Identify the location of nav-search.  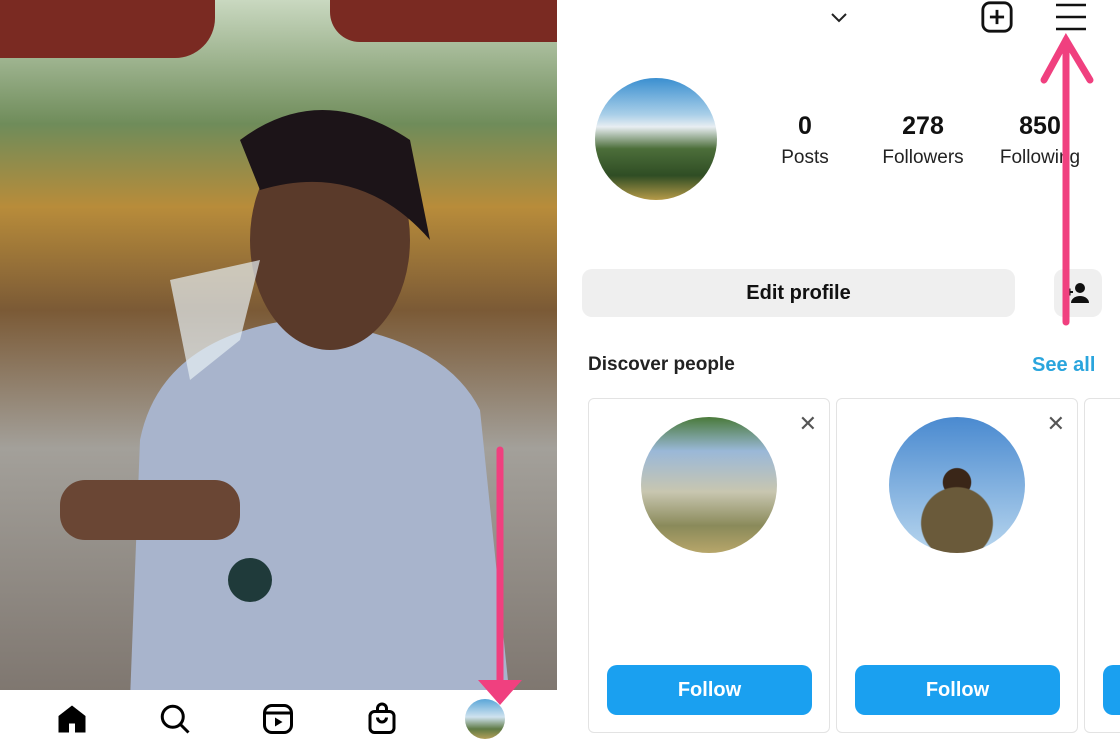
(175, 719).